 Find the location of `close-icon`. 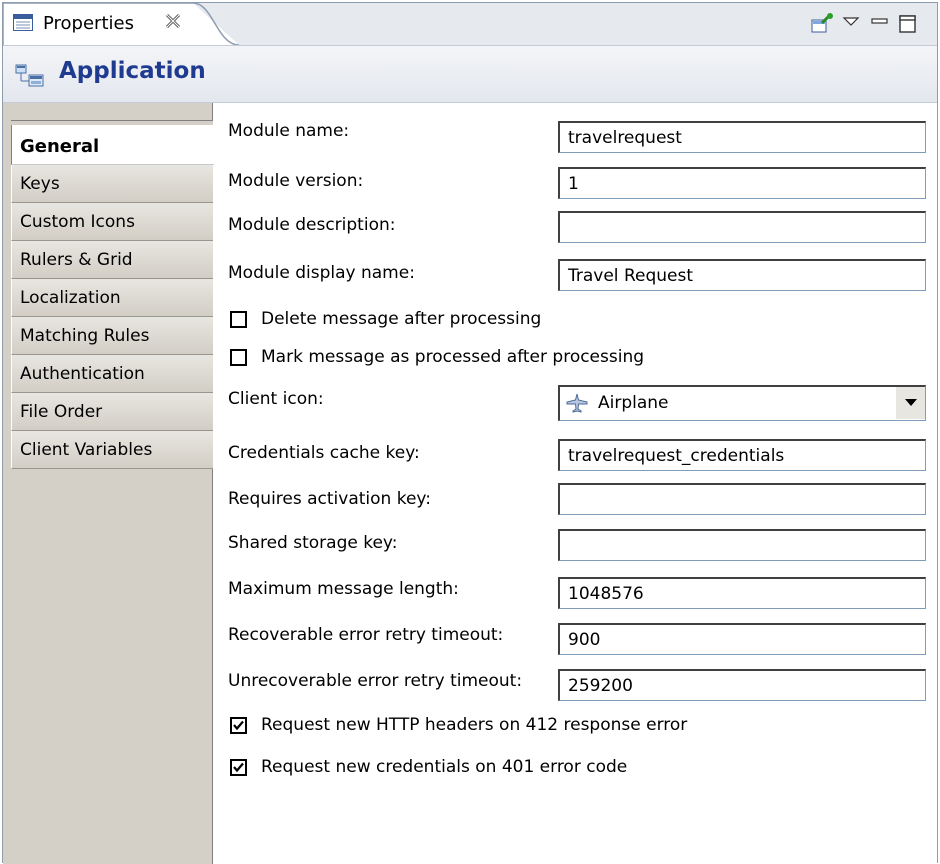

close-icon is located at coordinates (173, 21).